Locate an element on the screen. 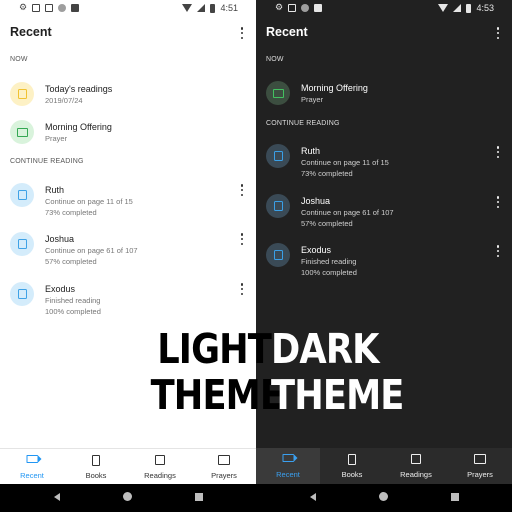 Image resolution: width=512 pixels, height=512 pixels. clock: 4:53 is located at coordinates (485, 8).